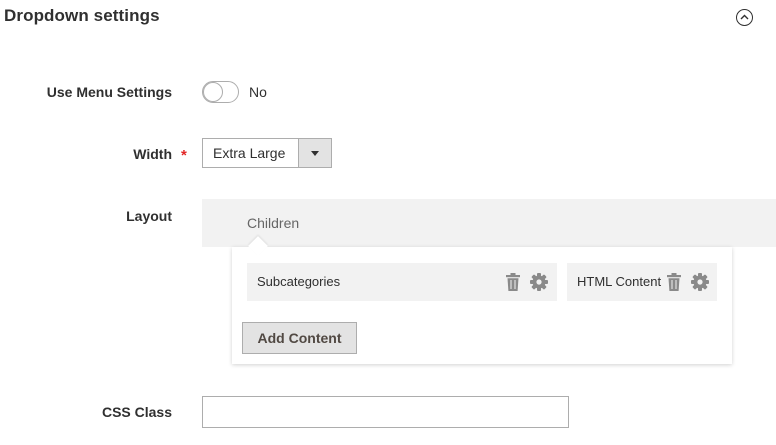 The height and width of the screenshot is (445, 776). Describe the element at coordinates (258, 92) in the screenshot. I see `use-menu-settings-state: No` at that location.